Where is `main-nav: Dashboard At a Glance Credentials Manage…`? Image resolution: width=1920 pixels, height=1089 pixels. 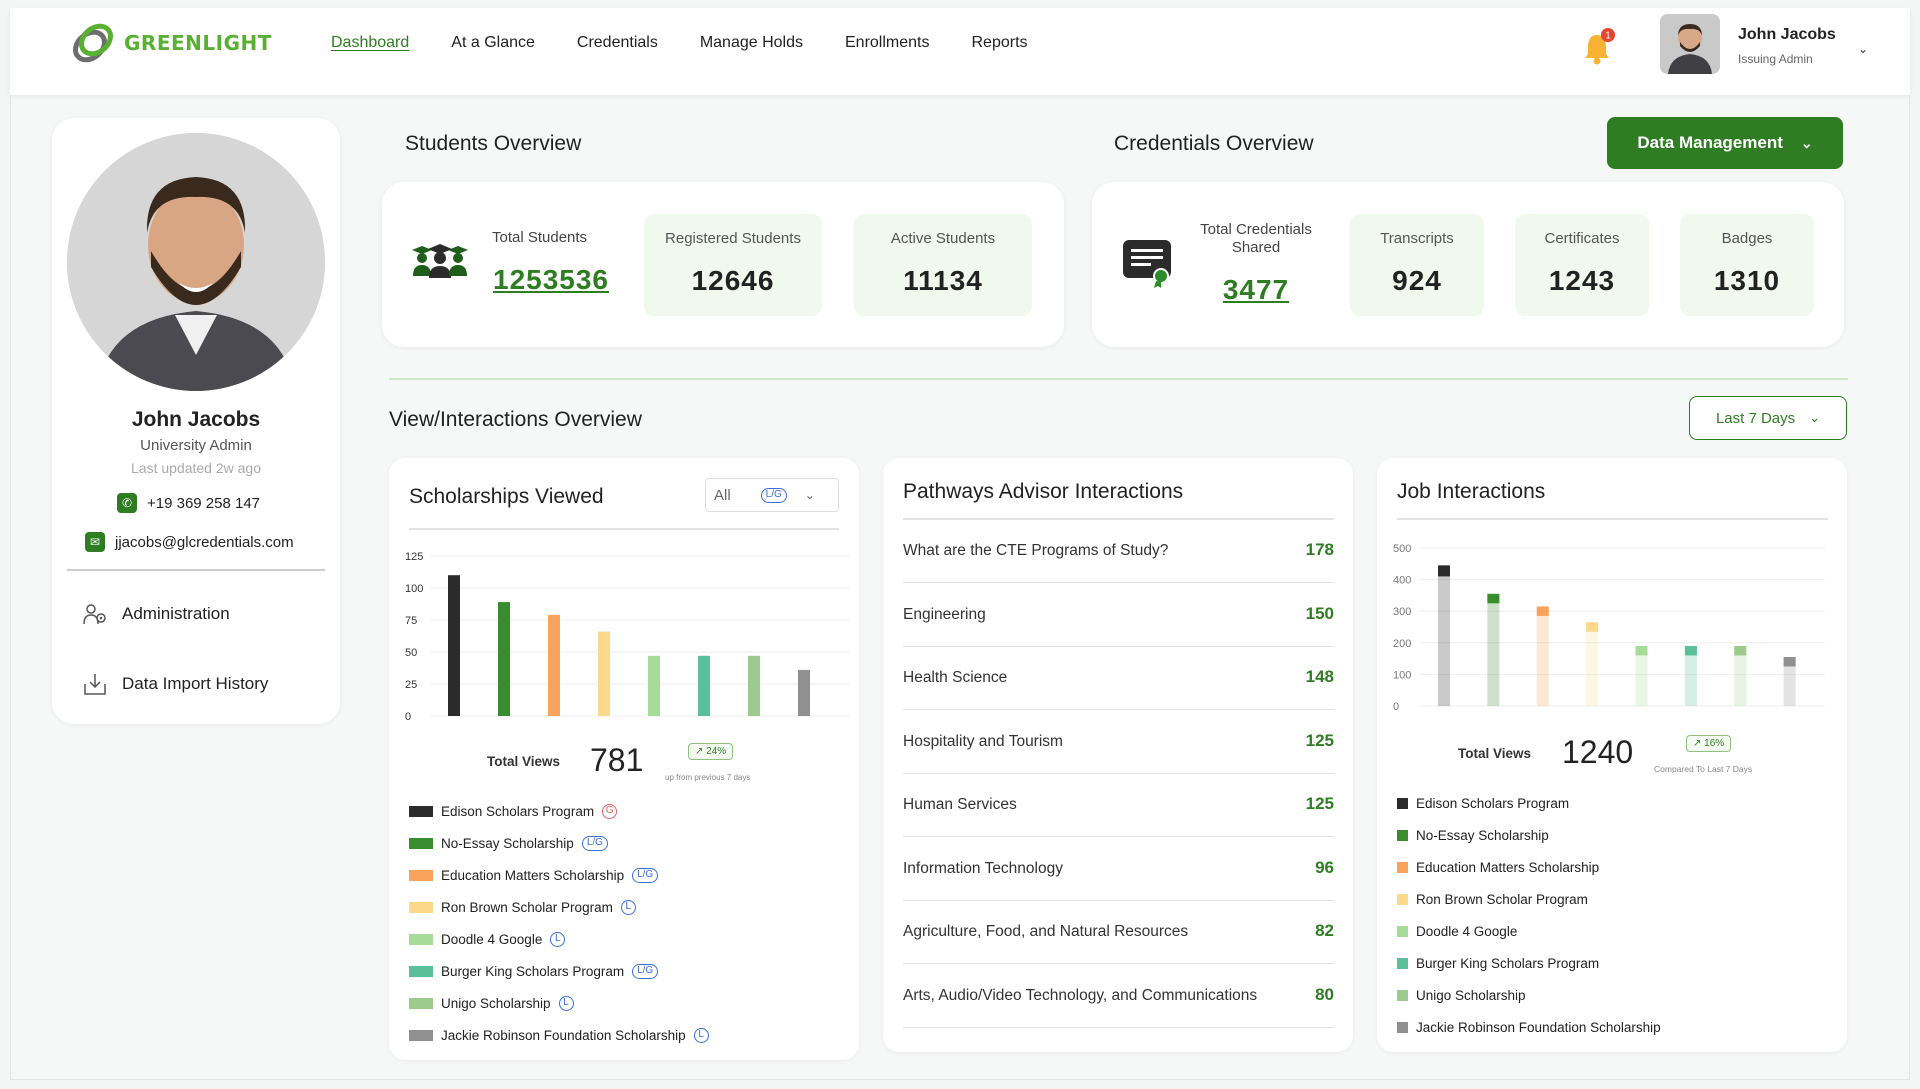 main-nav: Dashboard At a Glance Credentials Manage… is located at coordinates (700, 43).